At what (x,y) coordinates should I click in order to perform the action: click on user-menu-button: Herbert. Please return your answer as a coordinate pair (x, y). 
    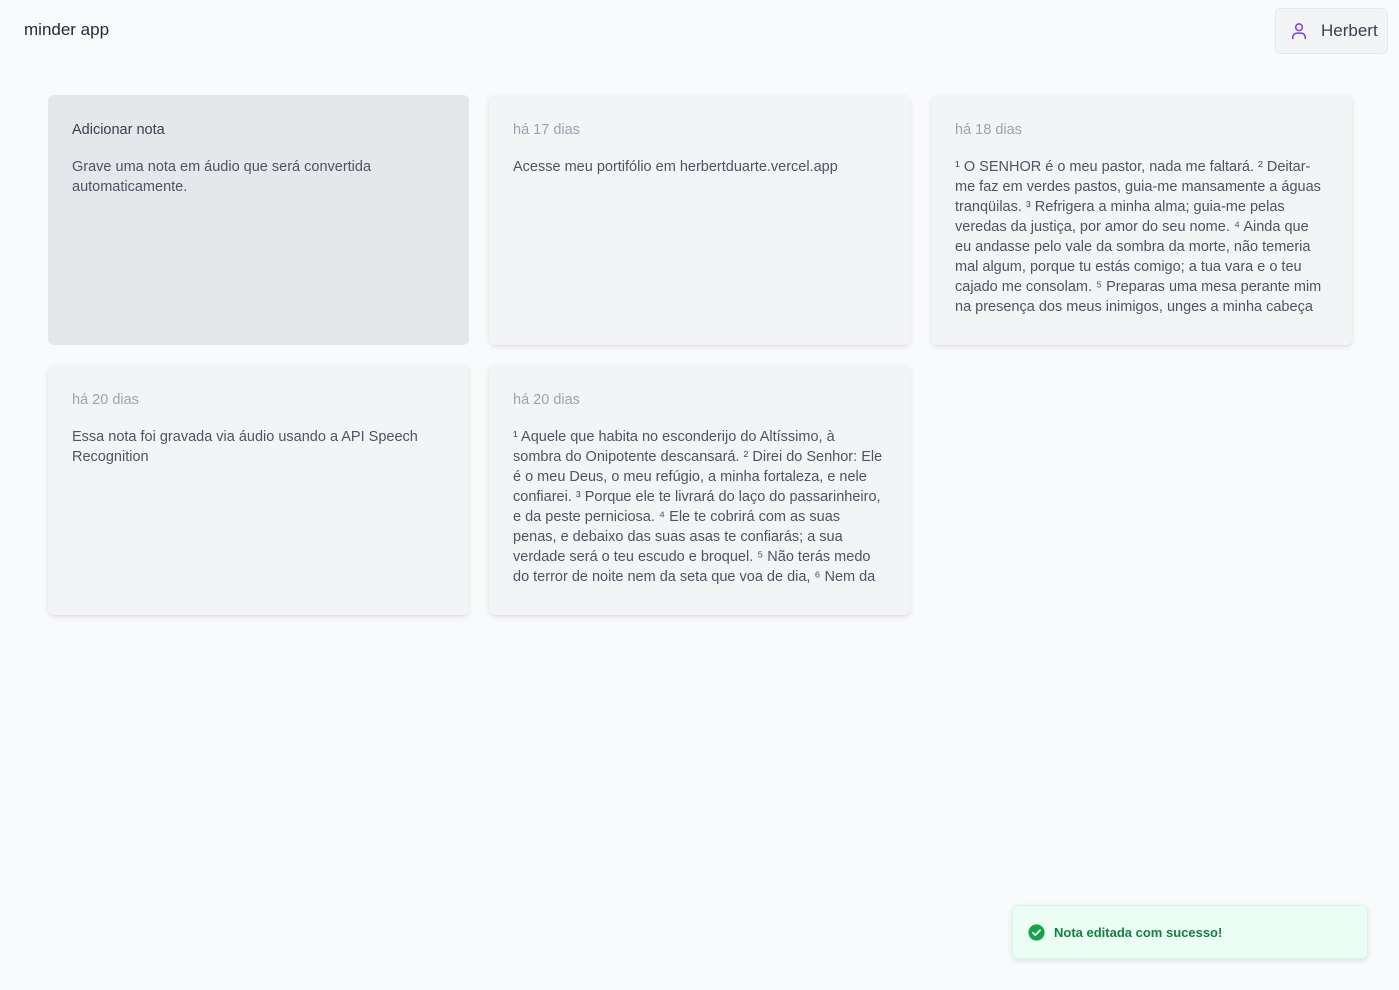
    Looking at the image, I should click on (1331, 31).